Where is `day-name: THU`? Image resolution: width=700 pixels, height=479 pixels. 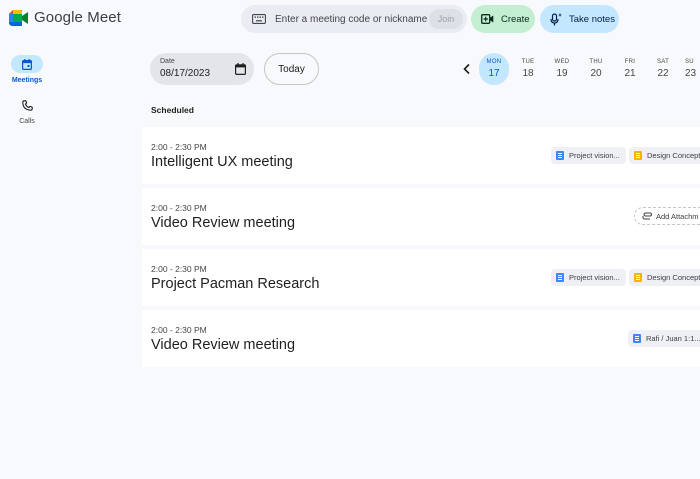 day-name: THU is located at coordinates (596, 62).